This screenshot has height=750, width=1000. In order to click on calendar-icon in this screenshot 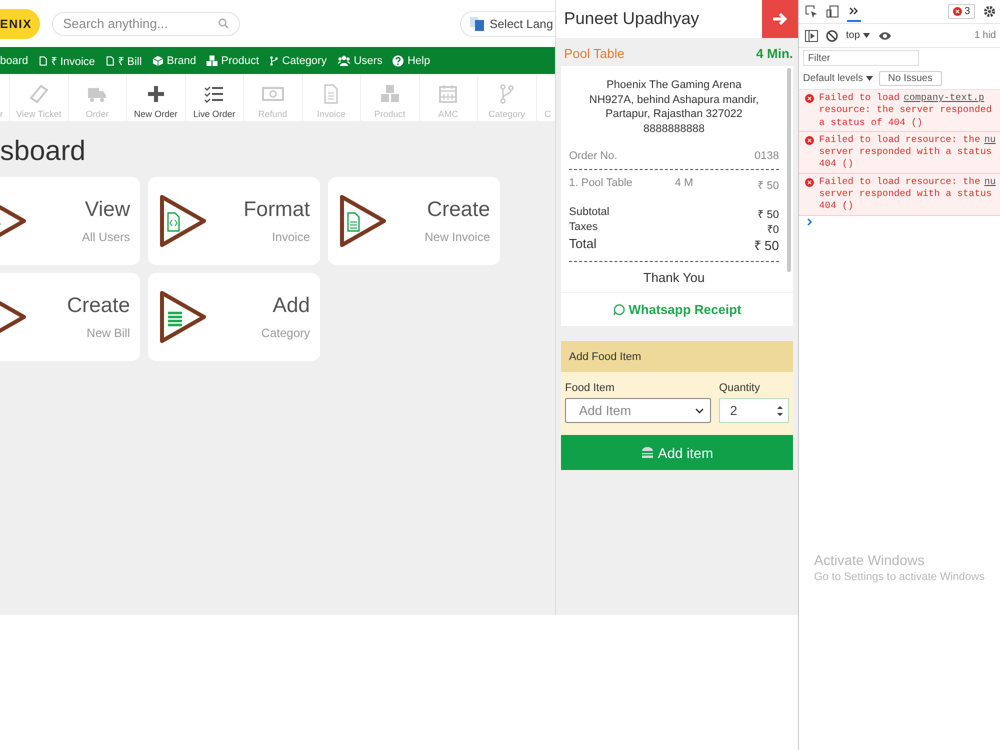, I will do `click(448, 94)`.